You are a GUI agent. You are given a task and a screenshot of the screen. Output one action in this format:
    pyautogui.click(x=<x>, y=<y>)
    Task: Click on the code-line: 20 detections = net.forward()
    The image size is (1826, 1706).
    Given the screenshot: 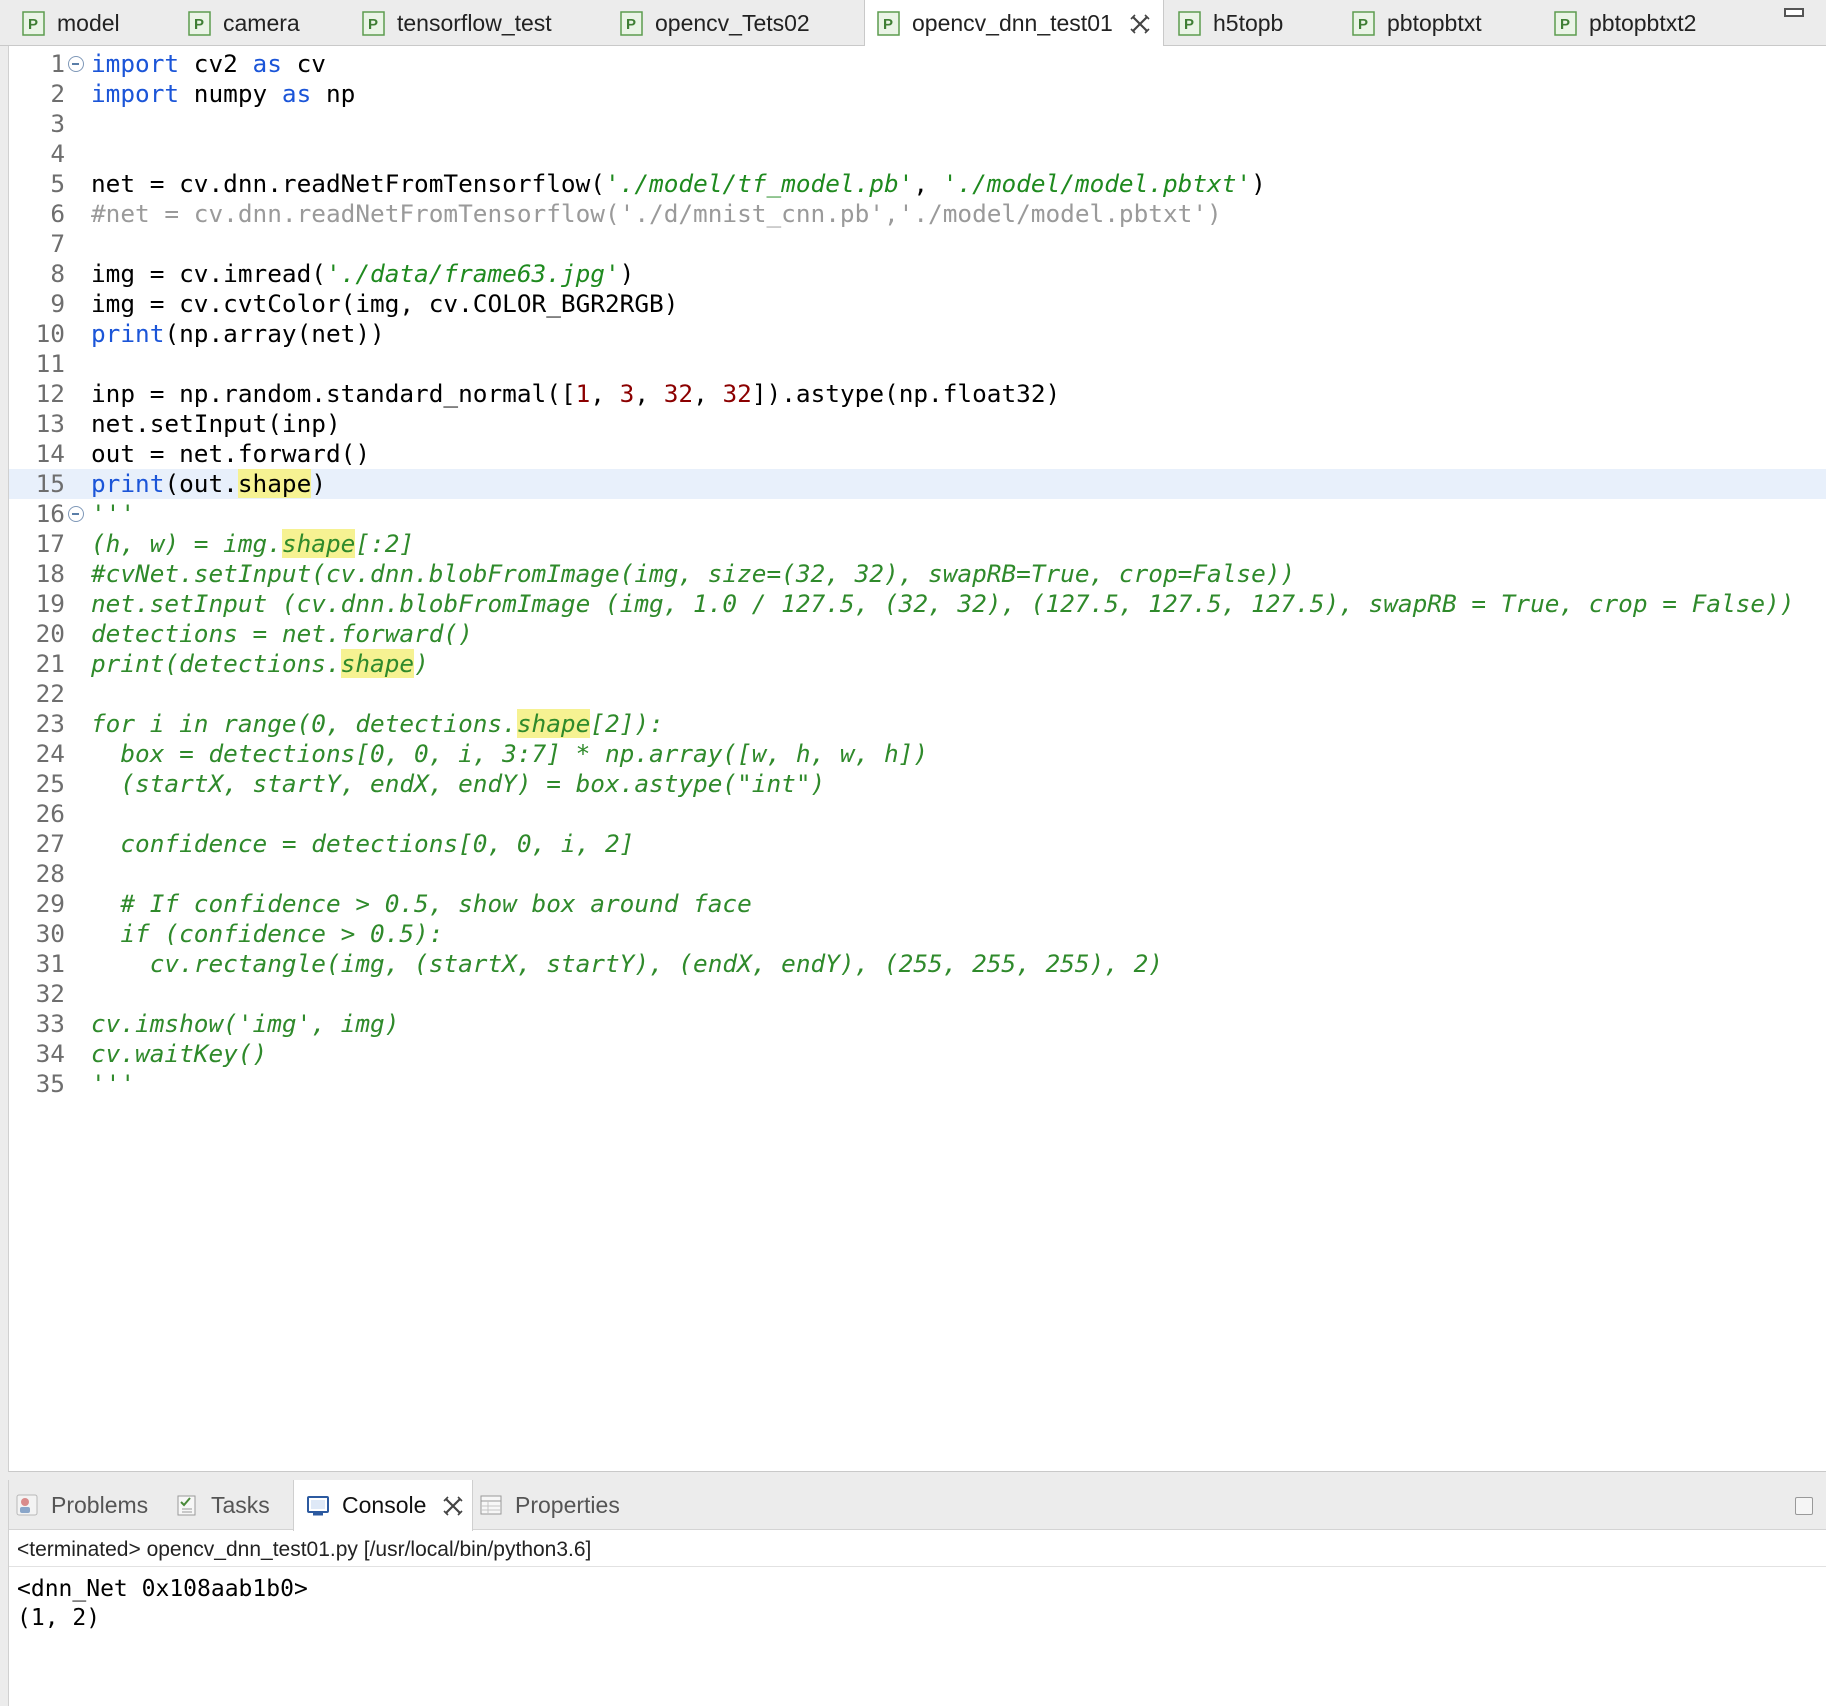 What is the action you would take?
    pyautogui.click(x=917, y=634)
    